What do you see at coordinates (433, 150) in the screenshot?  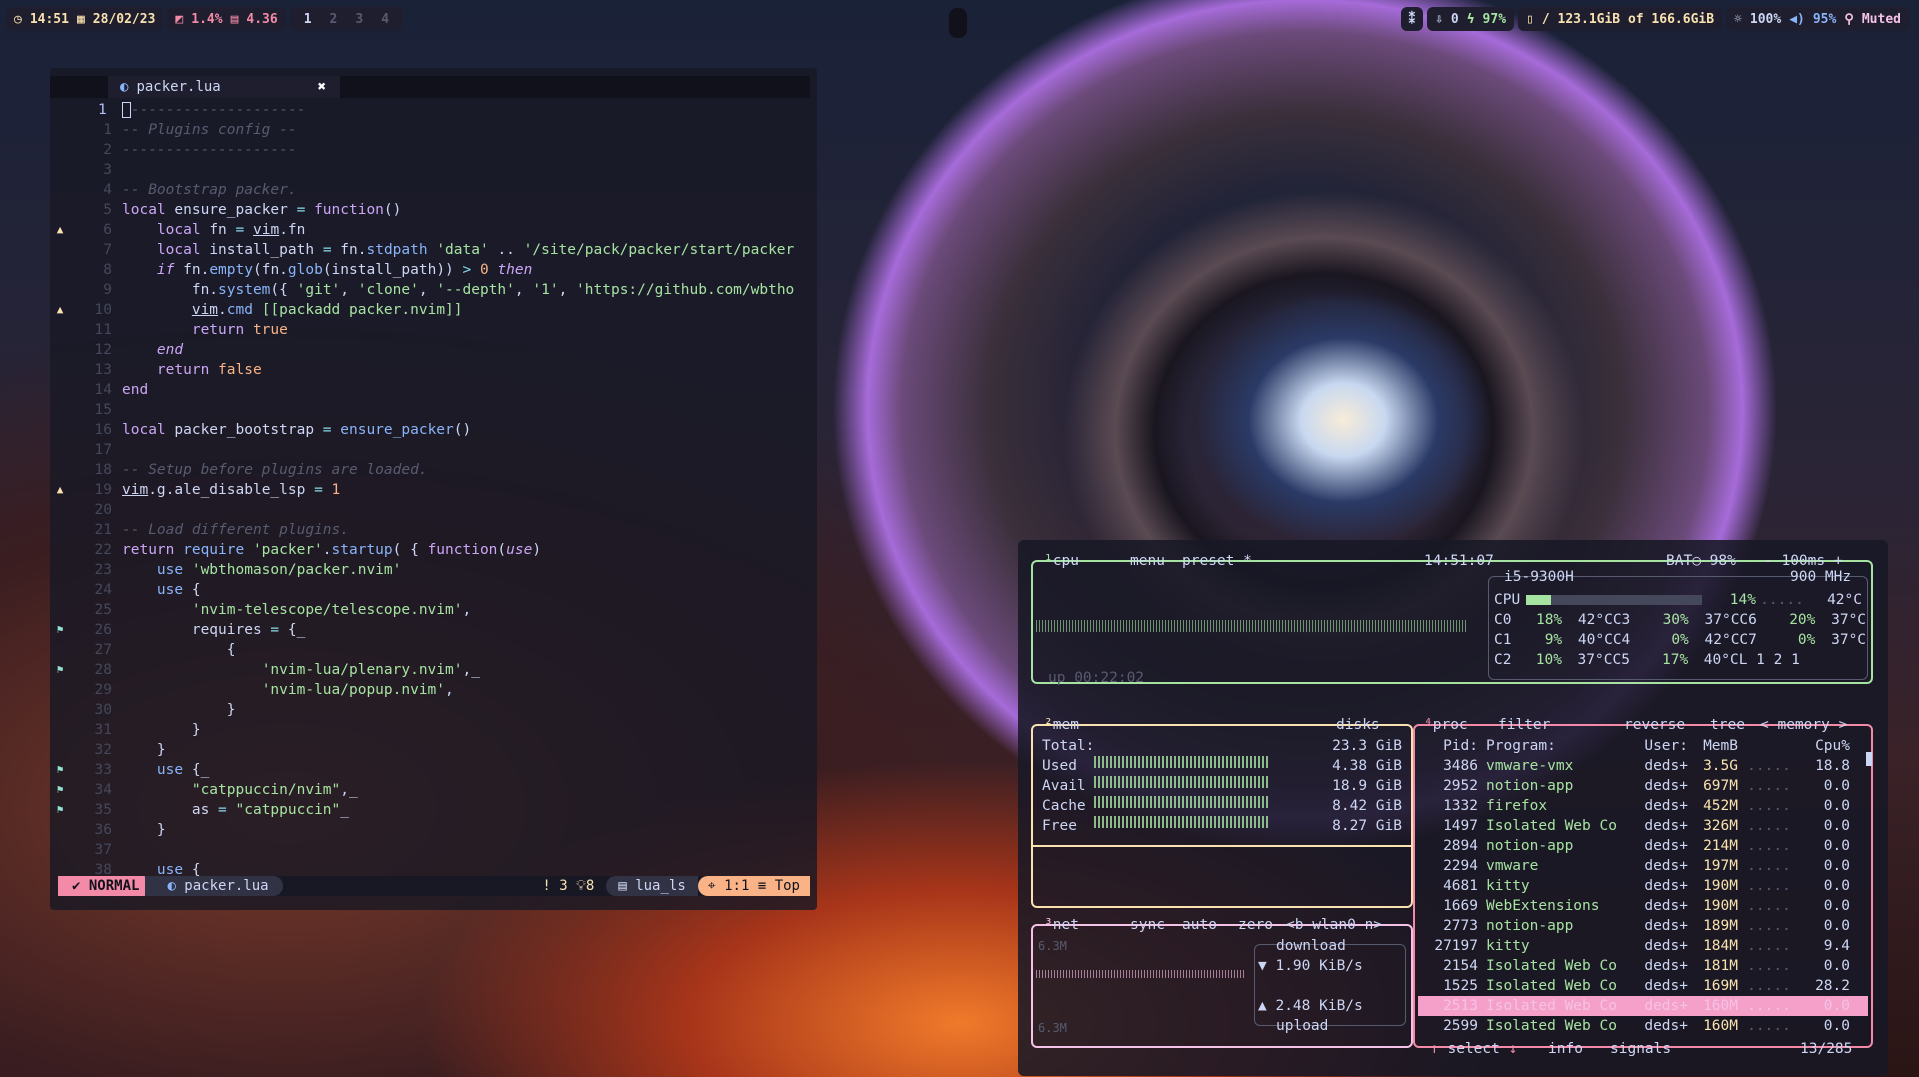 I see `code-line: 2 --------------------` at bounding box center [433, 150].